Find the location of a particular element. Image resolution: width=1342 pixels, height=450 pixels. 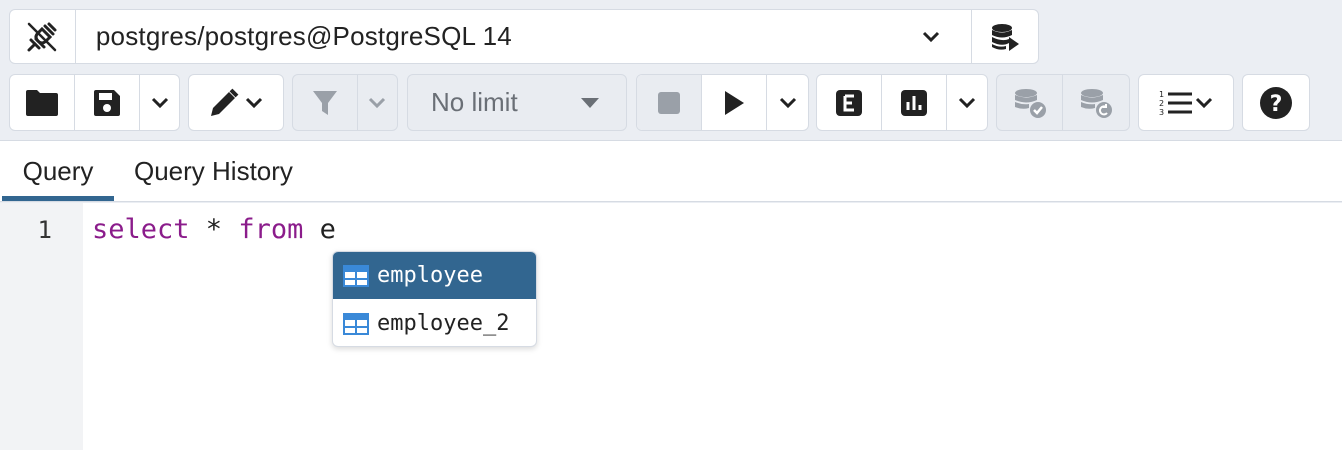

autocomplete-item-employee-2: employee_2 is located at coordinates (434, 323).